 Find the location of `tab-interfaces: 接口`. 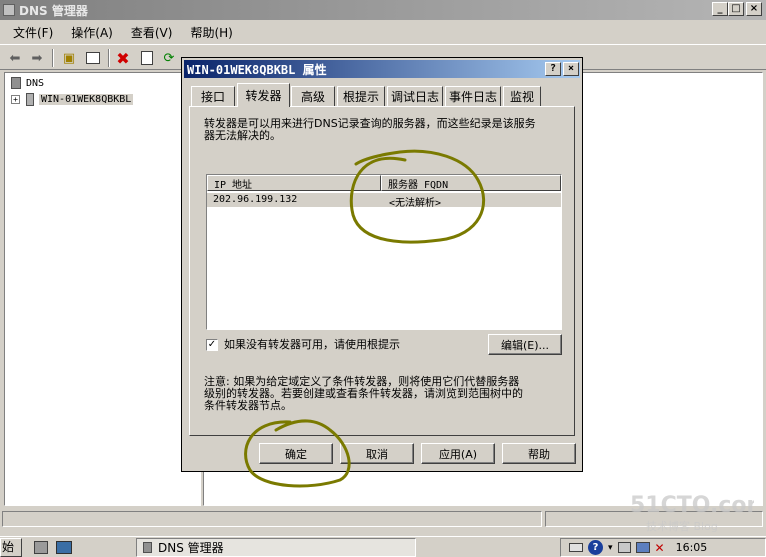

tab-interfaces: 接口 is located at coordinates (213, 96).